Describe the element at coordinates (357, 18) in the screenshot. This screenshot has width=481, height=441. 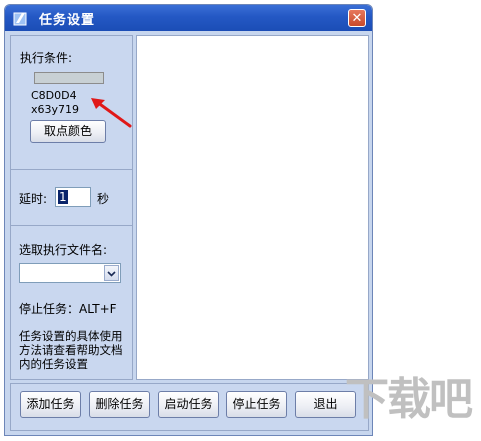
I see `close-icon: ✕` at that location.